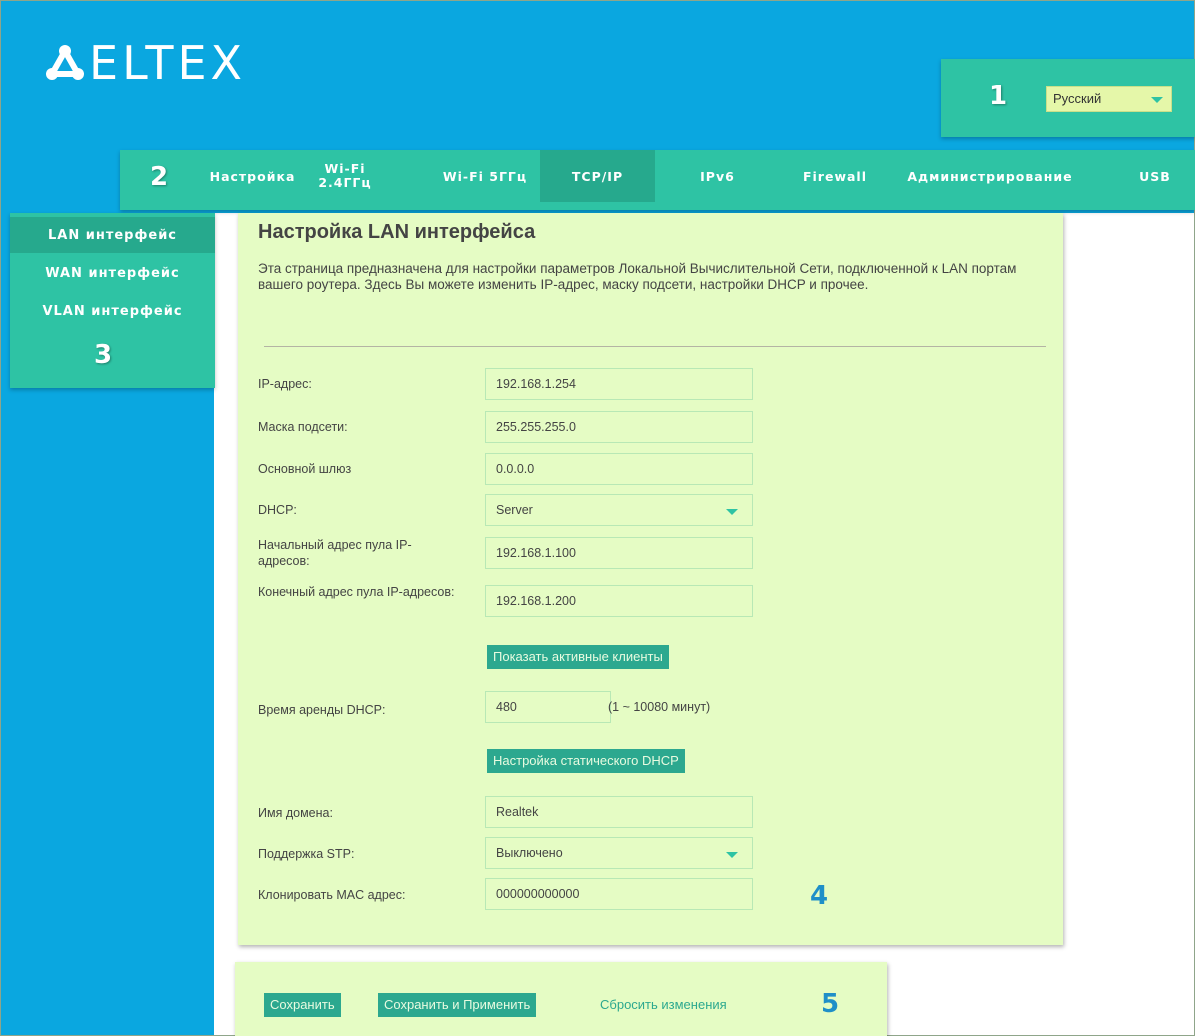 The width and height of the screenshot is (1195, 1036). What do you see at coordinates (819, 896) in the screenshot?
I see `callout-badge-4: 4` at bounding box center [819, 896].